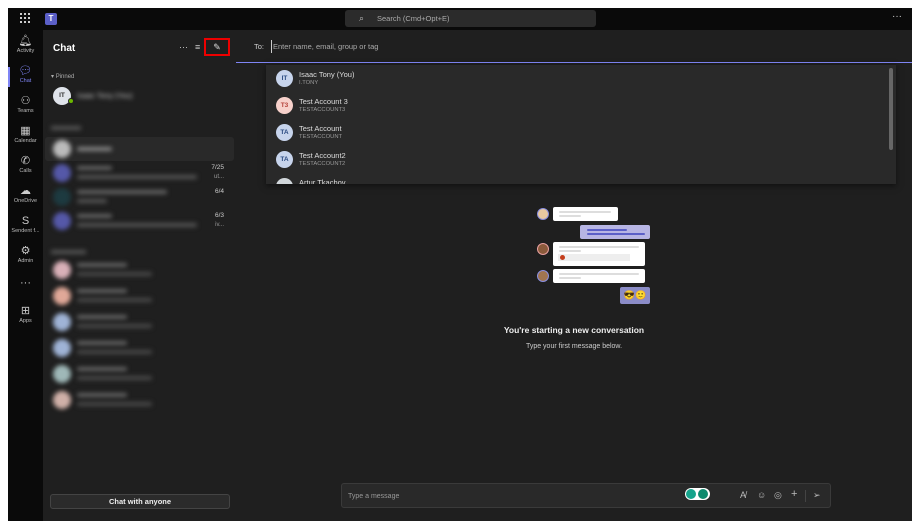  I want to click on rail-item-teams: ⚇ Teams, so click(25, 104).